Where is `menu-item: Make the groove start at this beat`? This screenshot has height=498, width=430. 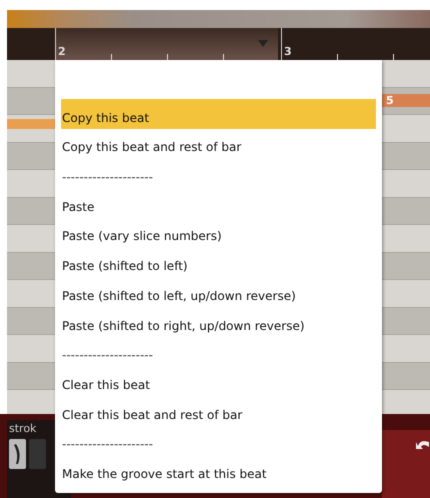 menu-item: Make the groove start at this beat is located at coordinates (218, 470).